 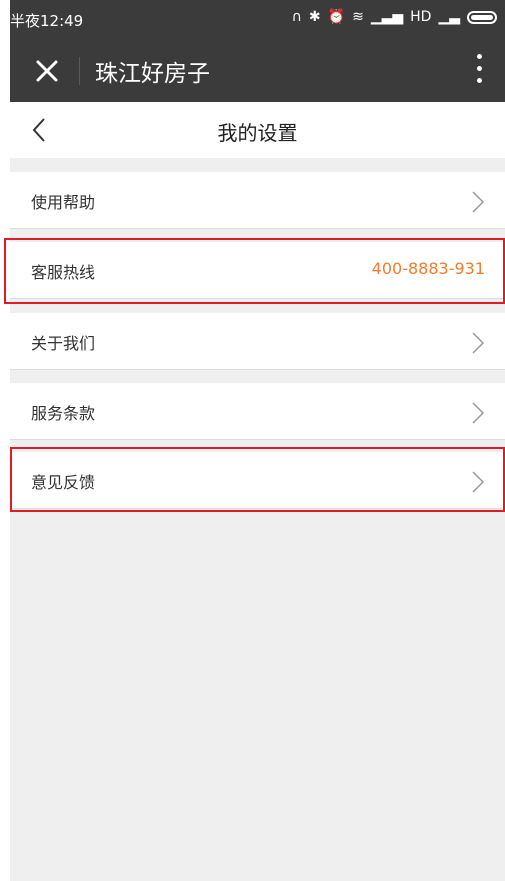 I want to click on headphones-icon: ∩, so click(x=296, y=17).